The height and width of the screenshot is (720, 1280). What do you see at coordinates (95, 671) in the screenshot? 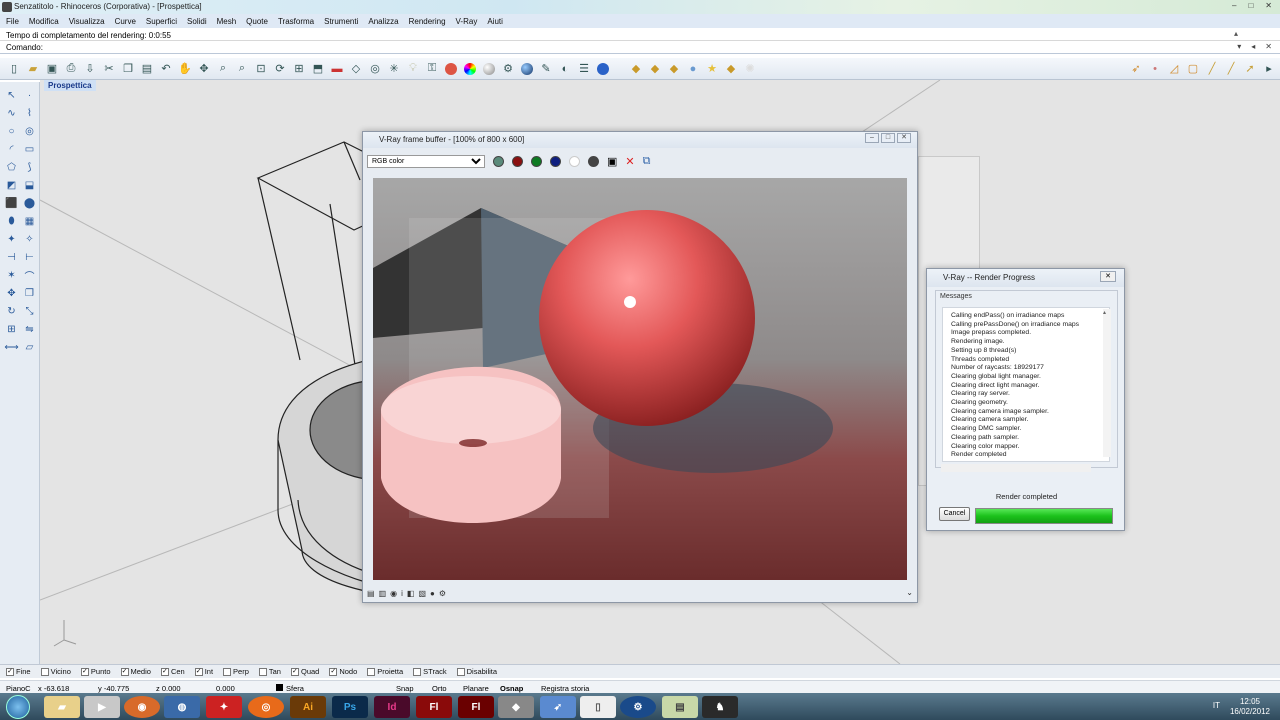
I see `osnap-punto: ✓ Punto` at bounding box center [95, 671].